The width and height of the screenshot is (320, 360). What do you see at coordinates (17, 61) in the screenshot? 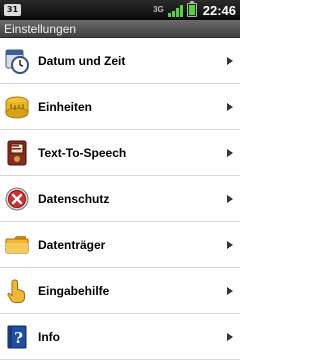
I see `calendar-clock-icon` at bounding box center [17, 61].